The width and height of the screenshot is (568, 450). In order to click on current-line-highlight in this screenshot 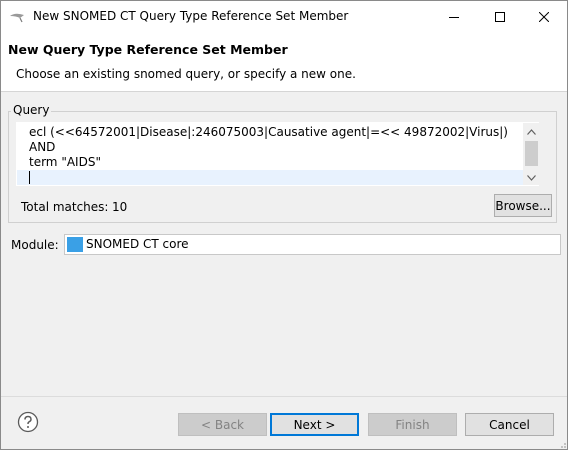, I will do `click(270, 177)`.